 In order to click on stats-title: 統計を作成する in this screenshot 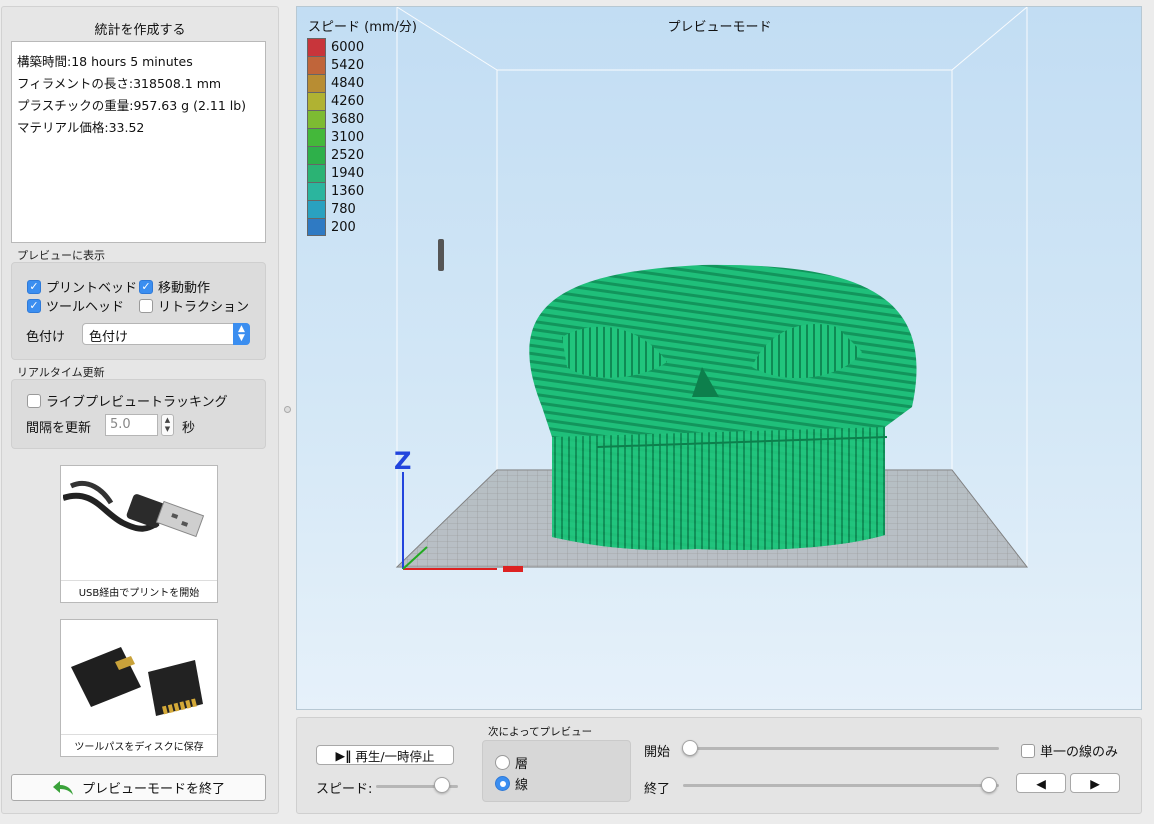, I will do `click(140, 30)`.